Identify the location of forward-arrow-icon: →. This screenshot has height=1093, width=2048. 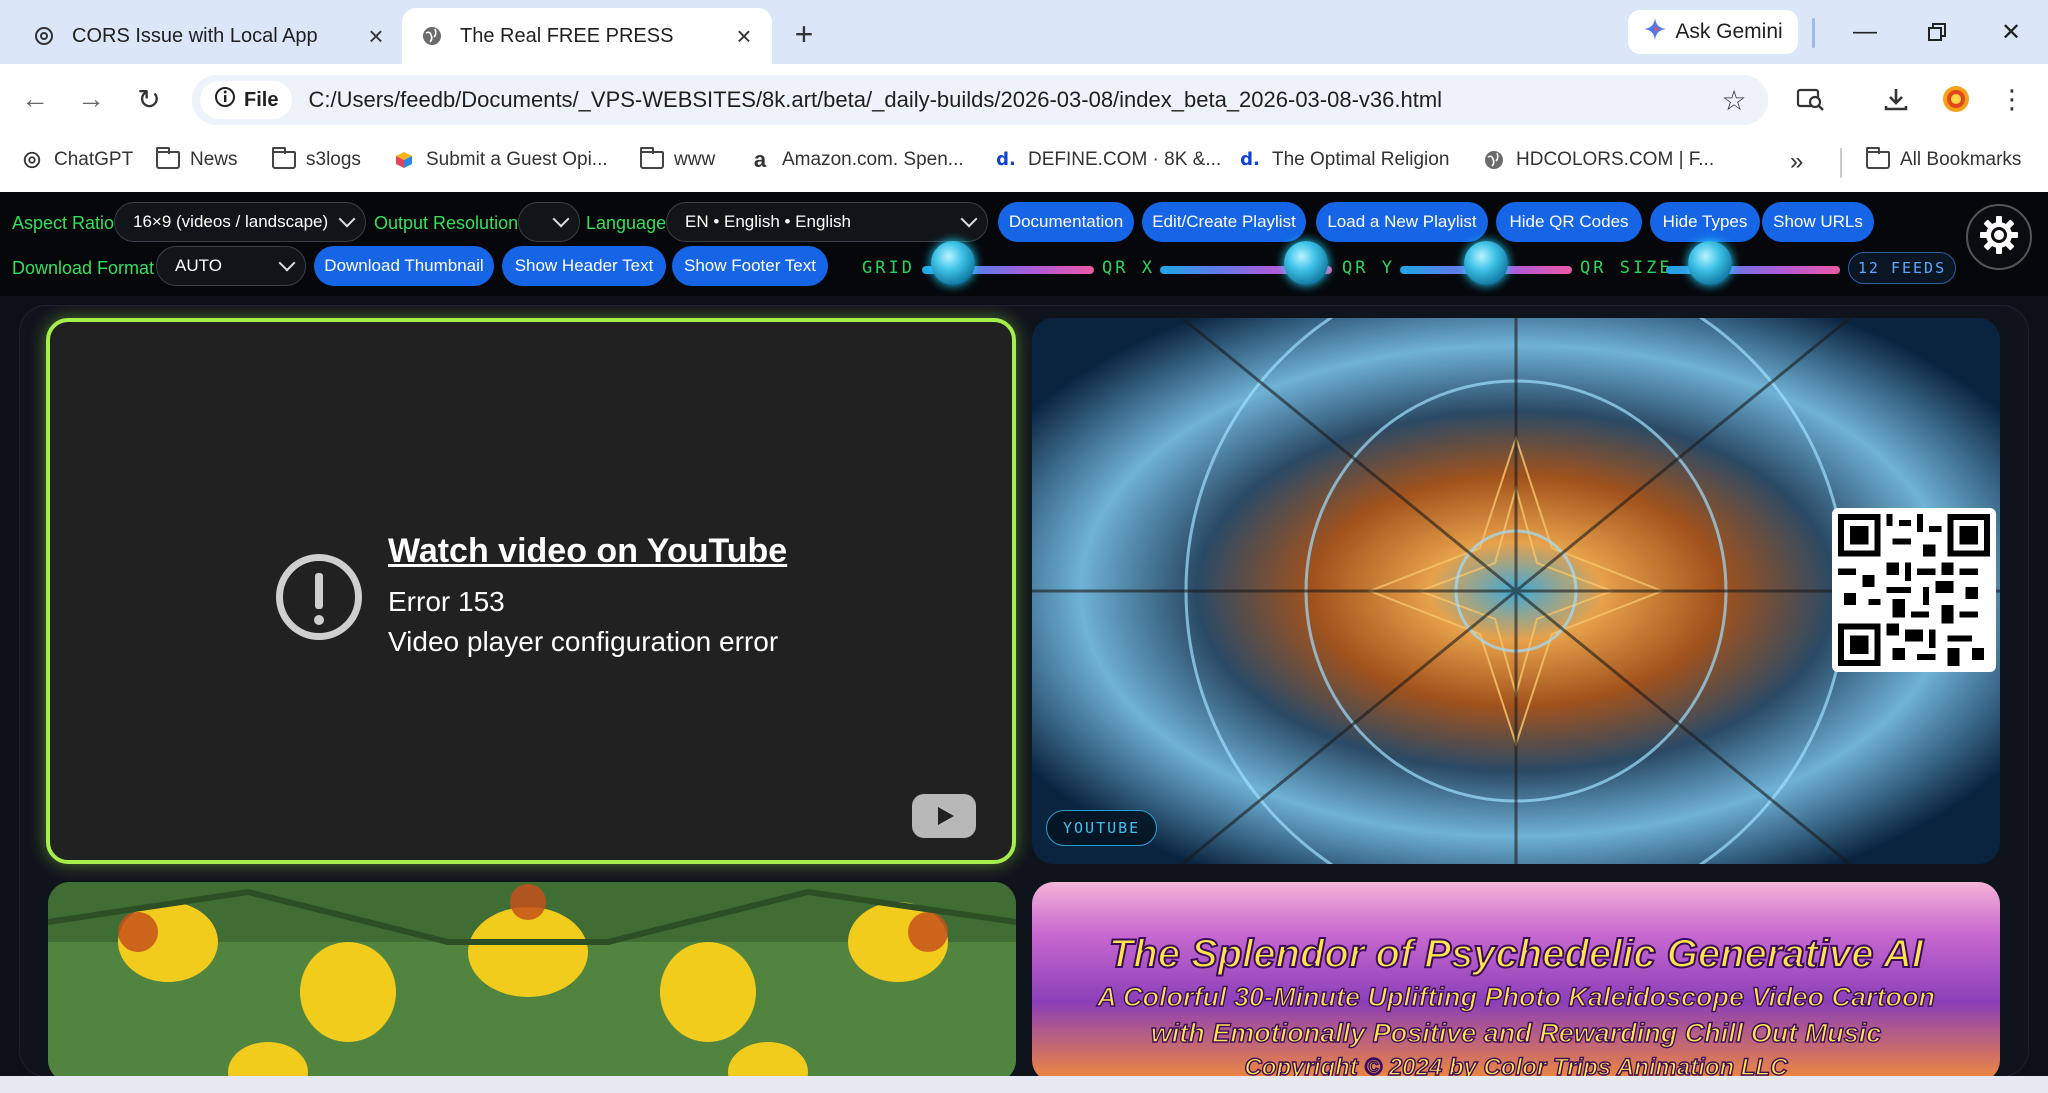
(91, 99).